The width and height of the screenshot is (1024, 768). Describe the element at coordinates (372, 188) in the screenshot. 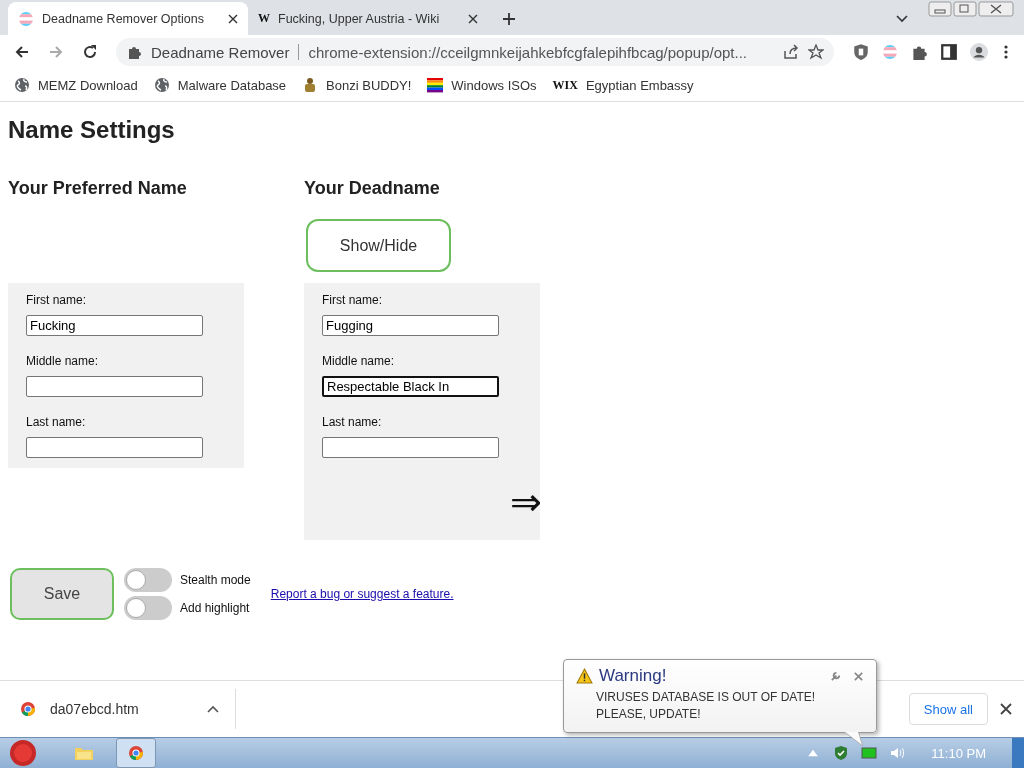

I see `column-heading: Your Deadname` at that location.